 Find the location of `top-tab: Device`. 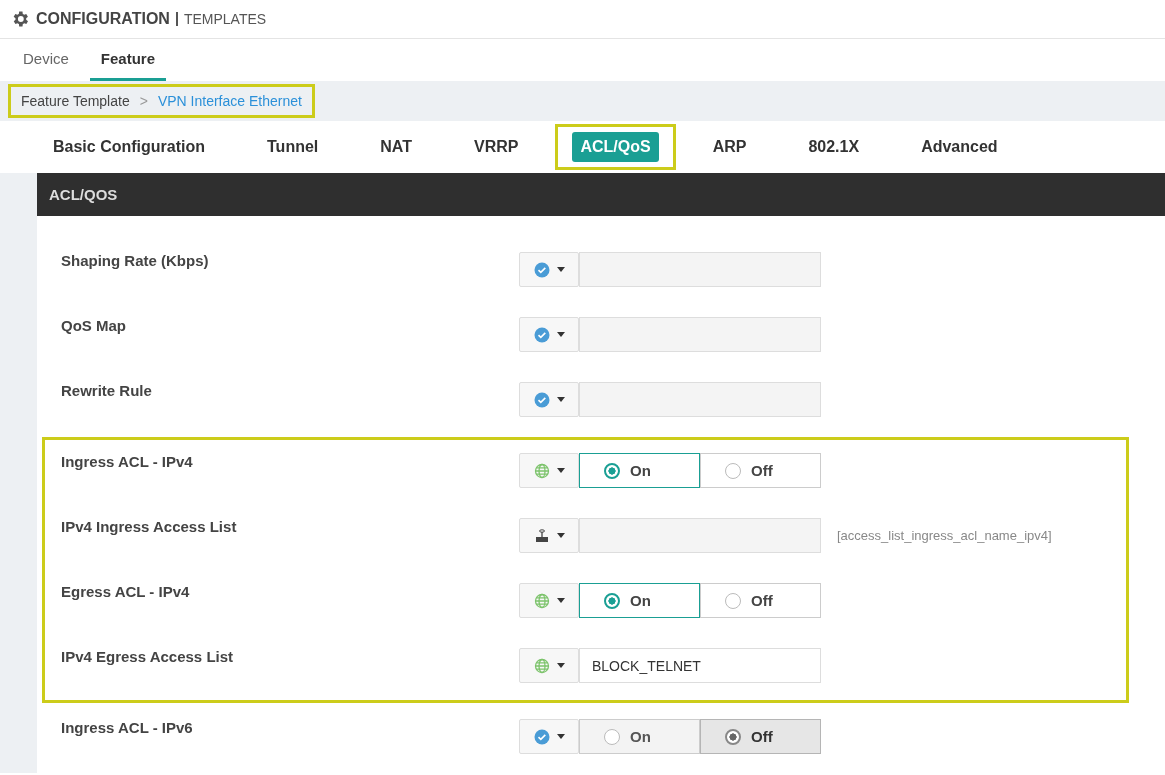

top-tab: Device is located at coordinates (46, 60).